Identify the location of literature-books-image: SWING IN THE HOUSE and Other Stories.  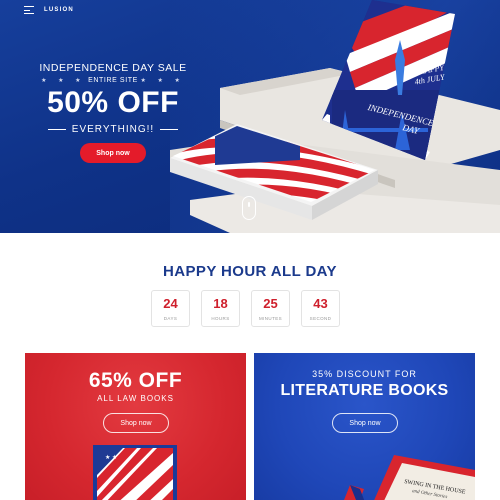
(409, 477).